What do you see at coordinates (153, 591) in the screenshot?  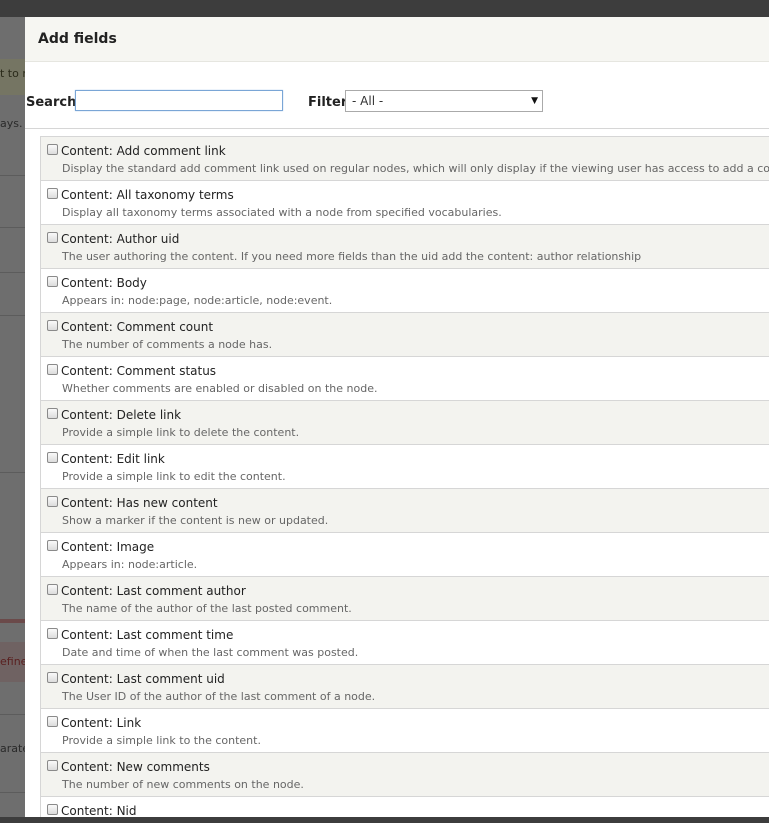 I see `field-label: Content: Last comment author` at bounding box center [153, 591].